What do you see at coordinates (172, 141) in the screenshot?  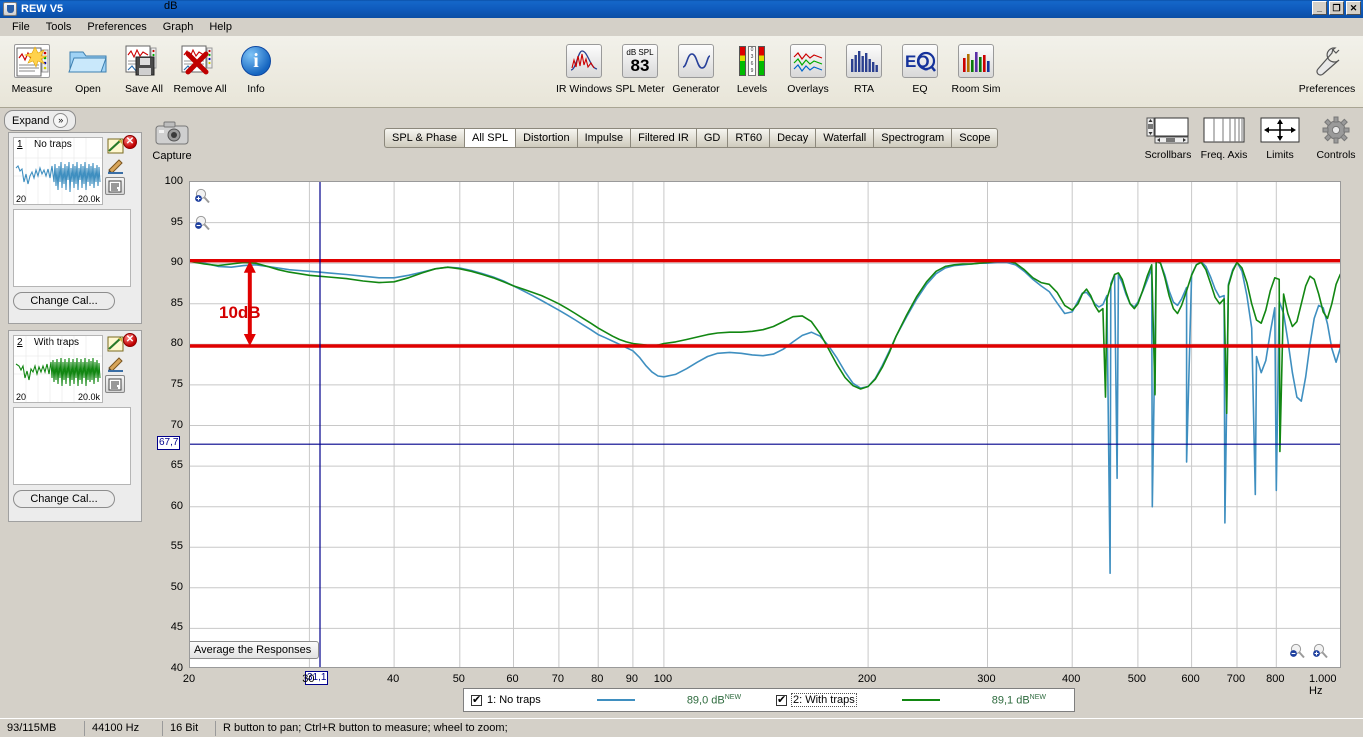 I see `capture-button: Capture` at bounding box center [172, 141].